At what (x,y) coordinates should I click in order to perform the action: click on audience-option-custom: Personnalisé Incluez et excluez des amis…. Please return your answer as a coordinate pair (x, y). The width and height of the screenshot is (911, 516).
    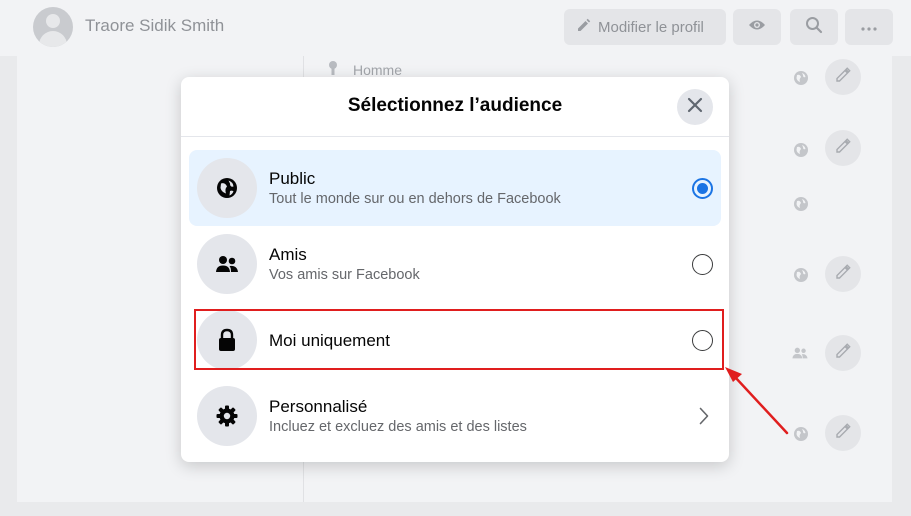
    Looking at the image, I should click on (455, 416).